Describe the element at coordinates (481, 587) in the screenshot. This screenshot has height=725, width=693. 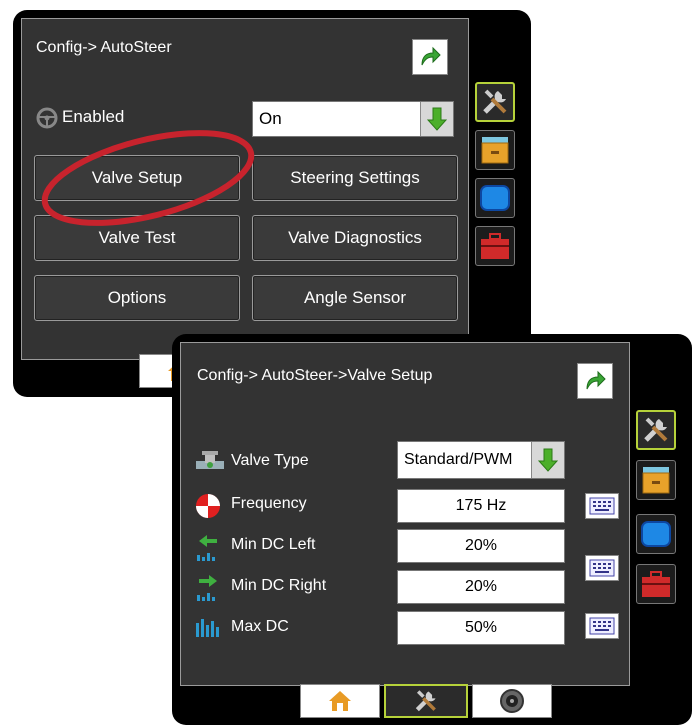
I see `min-dc-right-field: 20%` at that location.